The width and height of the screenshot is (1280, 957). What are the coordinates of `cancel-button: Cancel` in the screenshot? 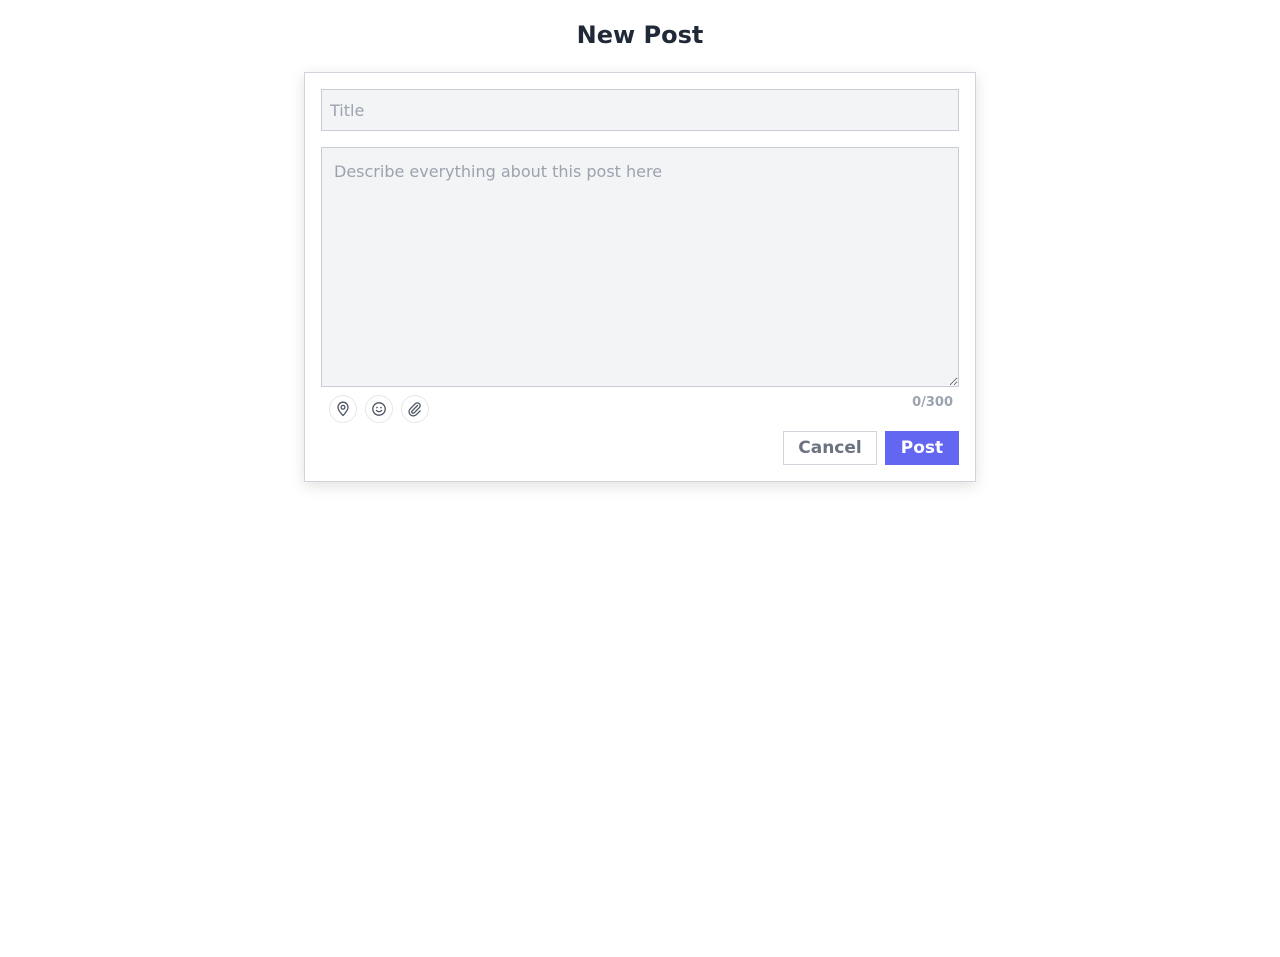 It's located at (830, 448).